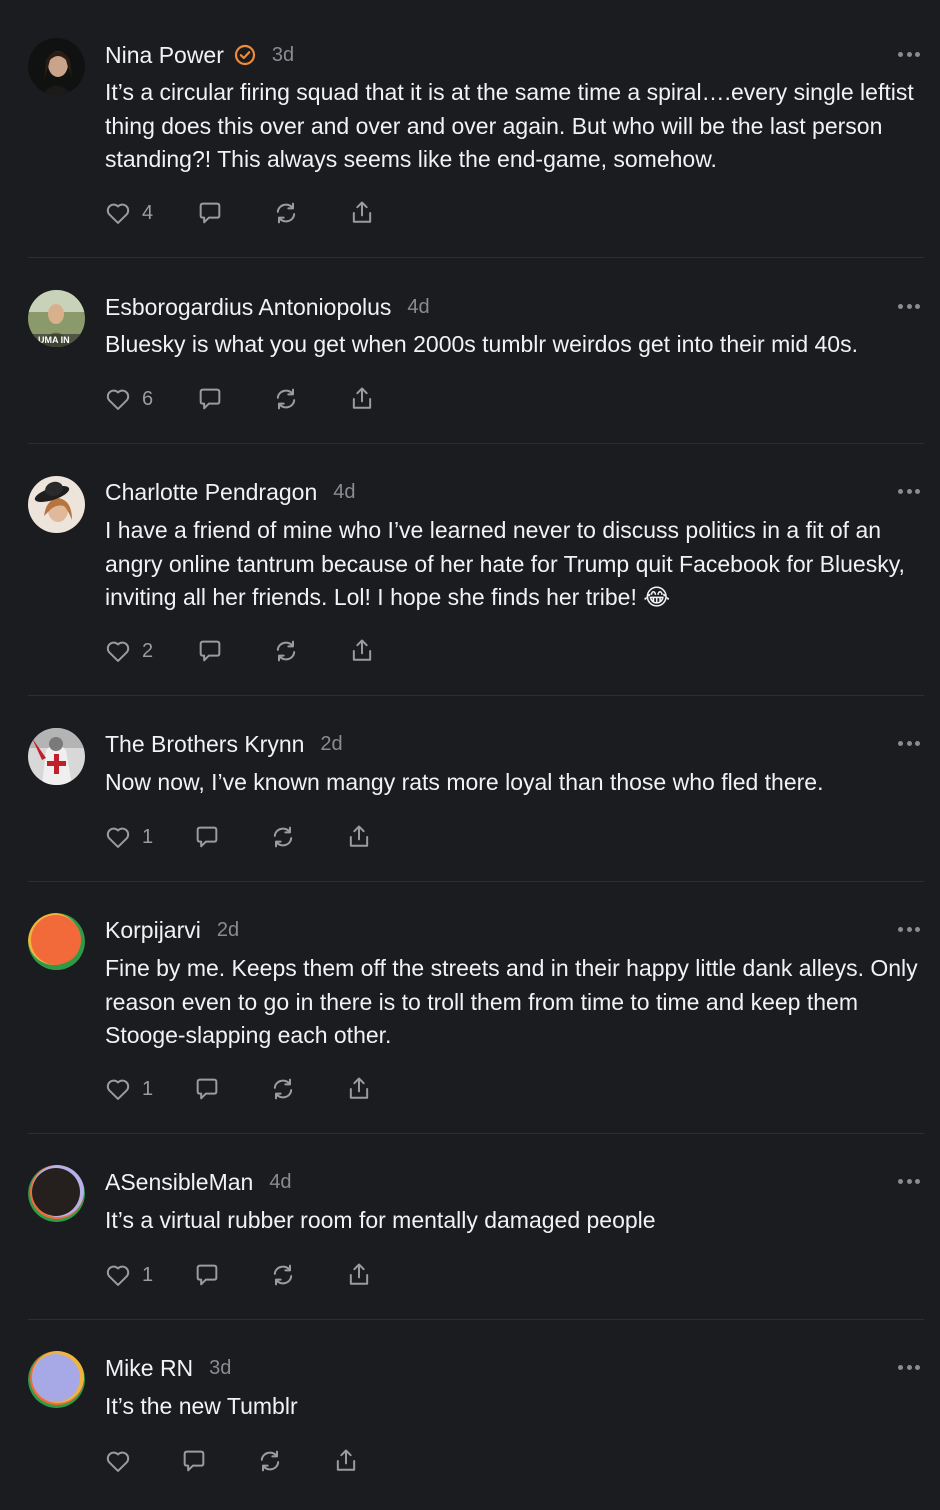 This screenshot has width=940, height=1510. I want to click on author-name: Korpijarvi, so click(153, 930).